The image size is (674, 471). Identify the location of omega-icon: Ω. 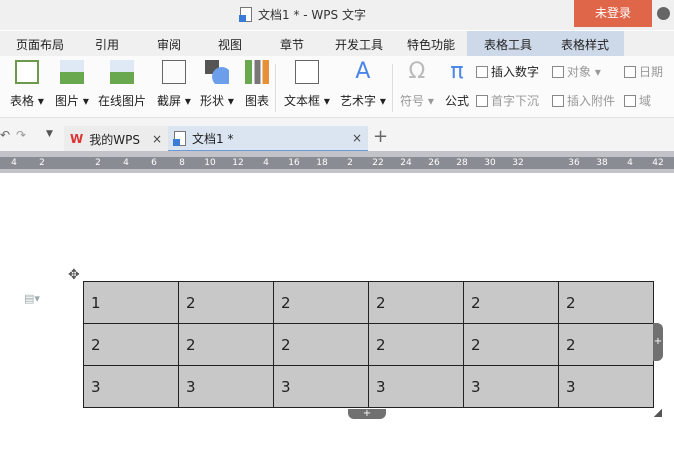
(417, 71).